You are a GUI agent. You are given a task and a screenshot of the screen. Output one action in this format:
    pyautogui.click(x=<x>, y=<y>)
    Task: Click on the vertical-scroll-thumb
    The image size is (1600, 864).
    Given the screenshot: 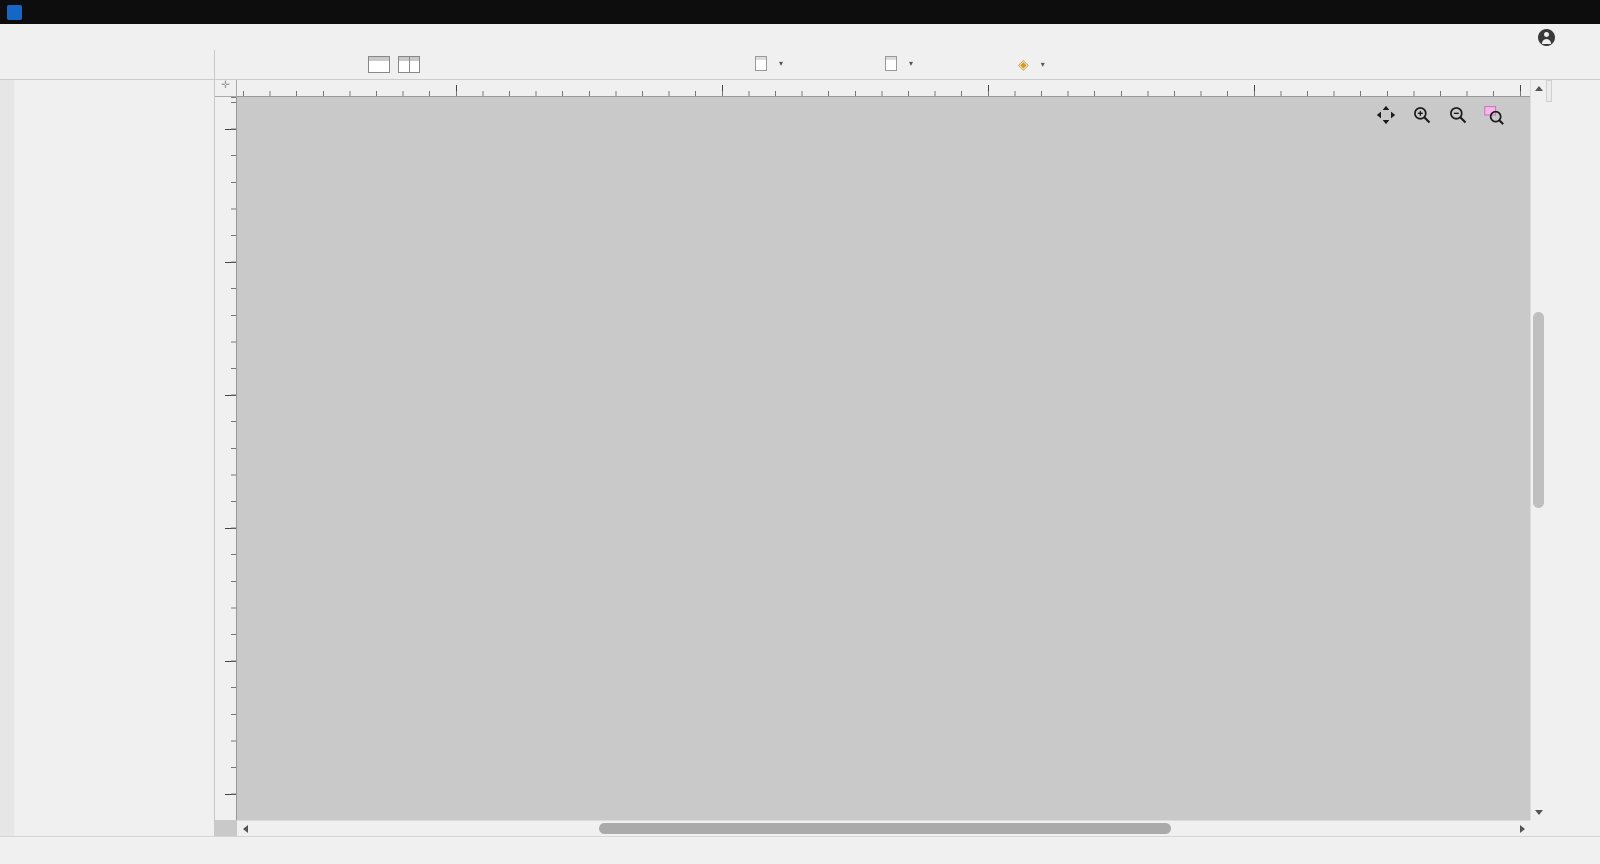 What is the action you would take?
    pyautogui.click(x=1538, y=410)
    